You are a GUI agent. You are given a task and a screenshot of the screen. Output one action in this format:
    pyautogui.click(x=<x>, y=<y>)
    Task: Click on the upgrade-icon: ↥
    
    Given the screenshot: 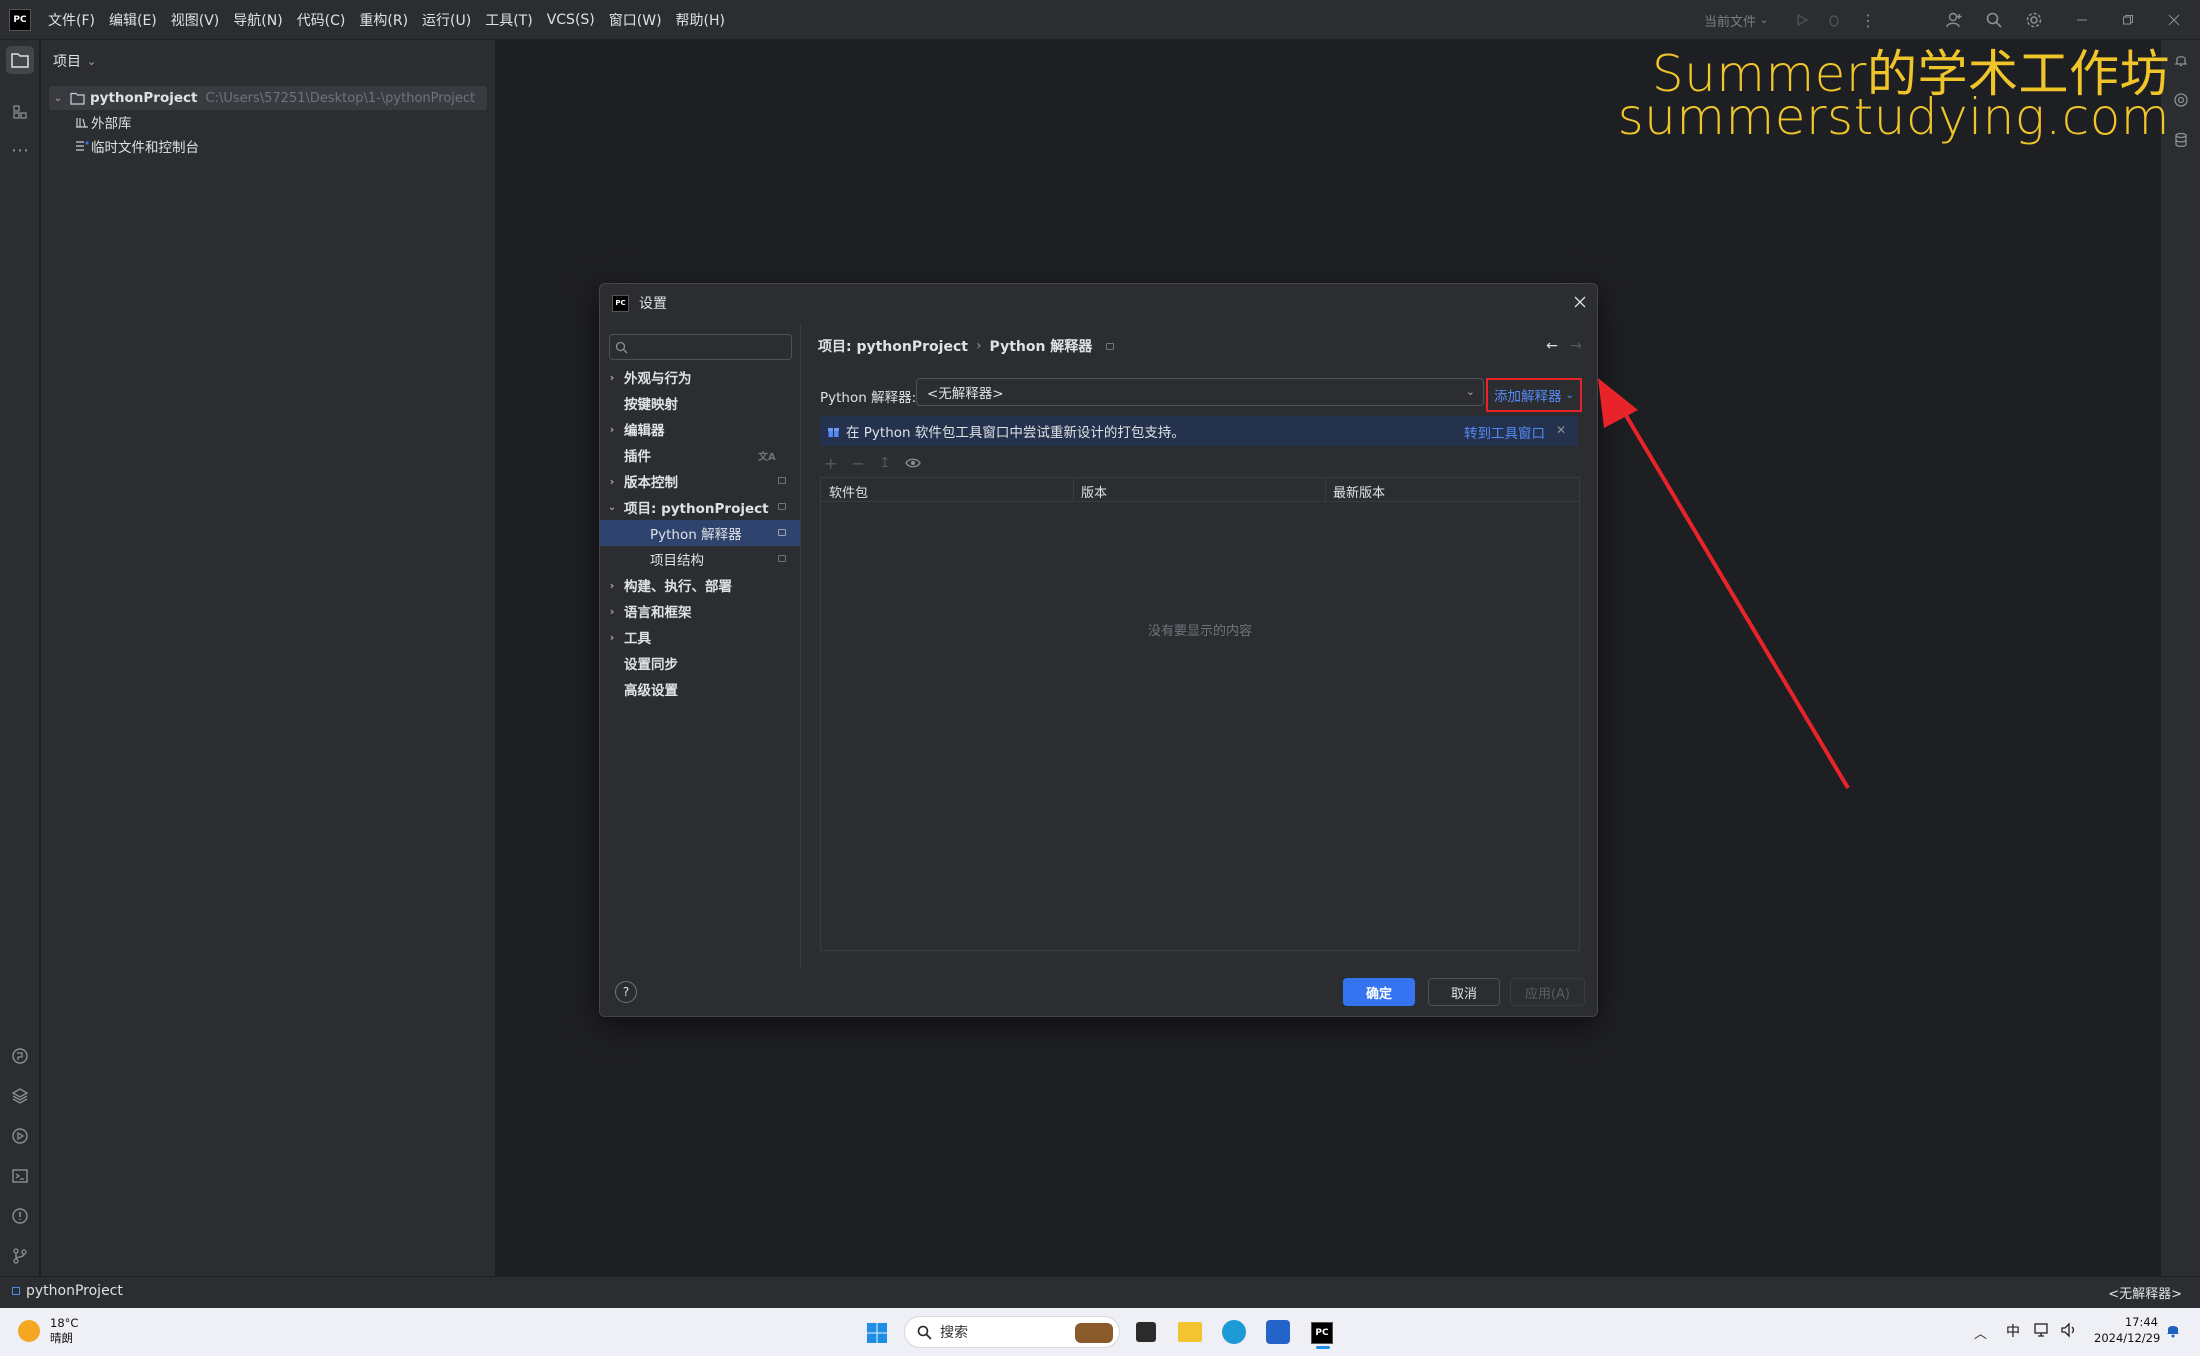 What is the action you would take?
    pyautogui.click(x=885, y=463)
    